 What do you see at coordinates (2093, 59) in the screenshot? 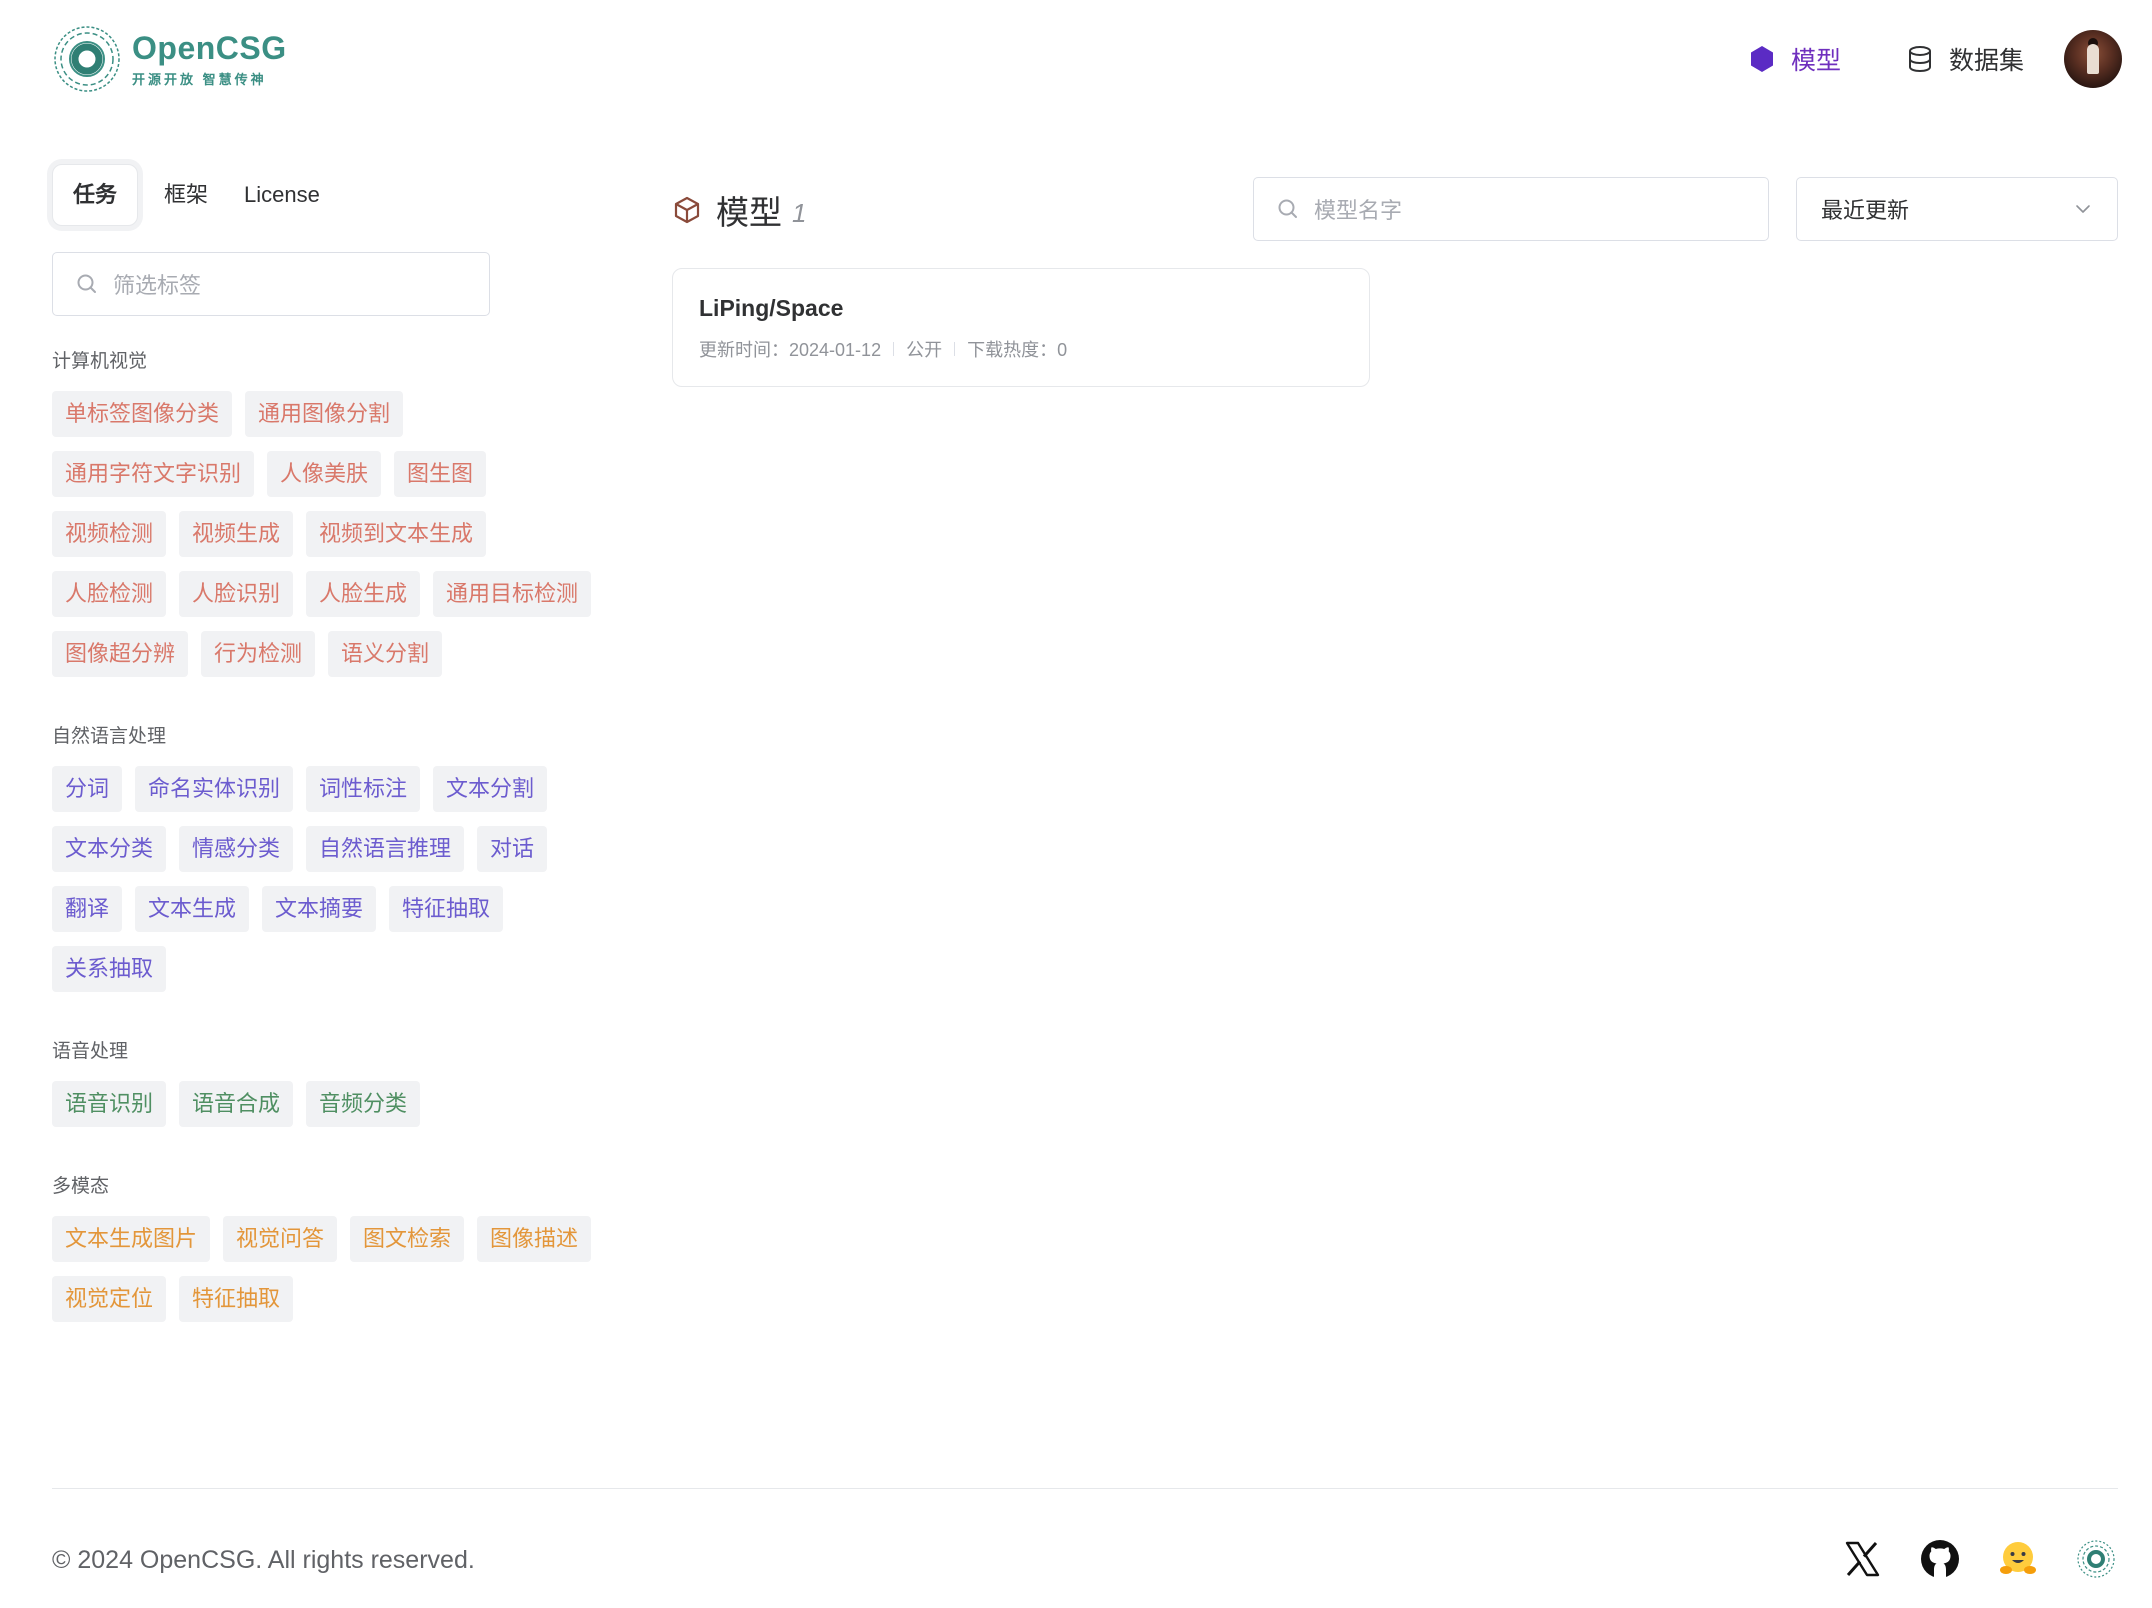
I see `user-avatar` at bounding box center [2093, 59].